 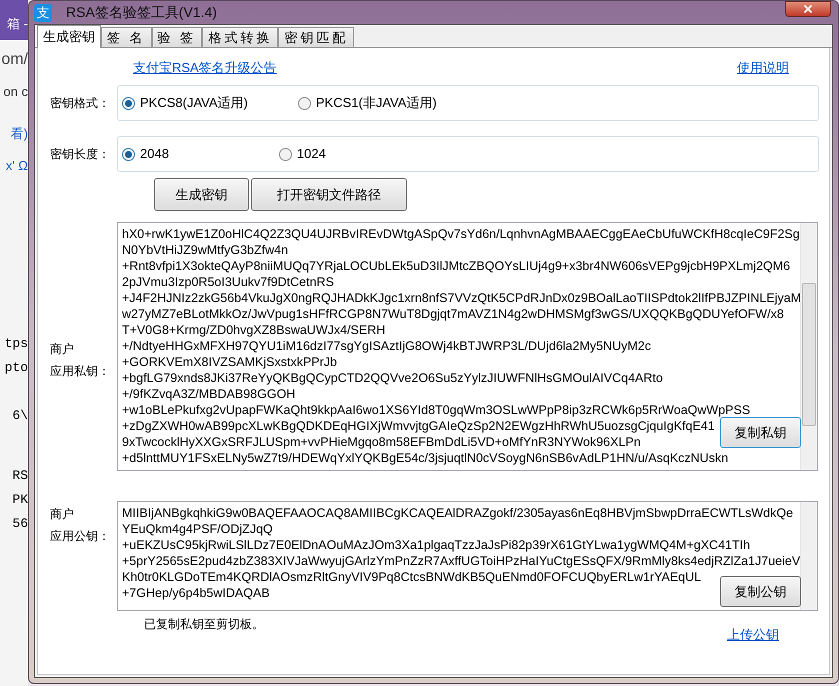 I want to click on tab: 验 签, so click(x=177, y=37).